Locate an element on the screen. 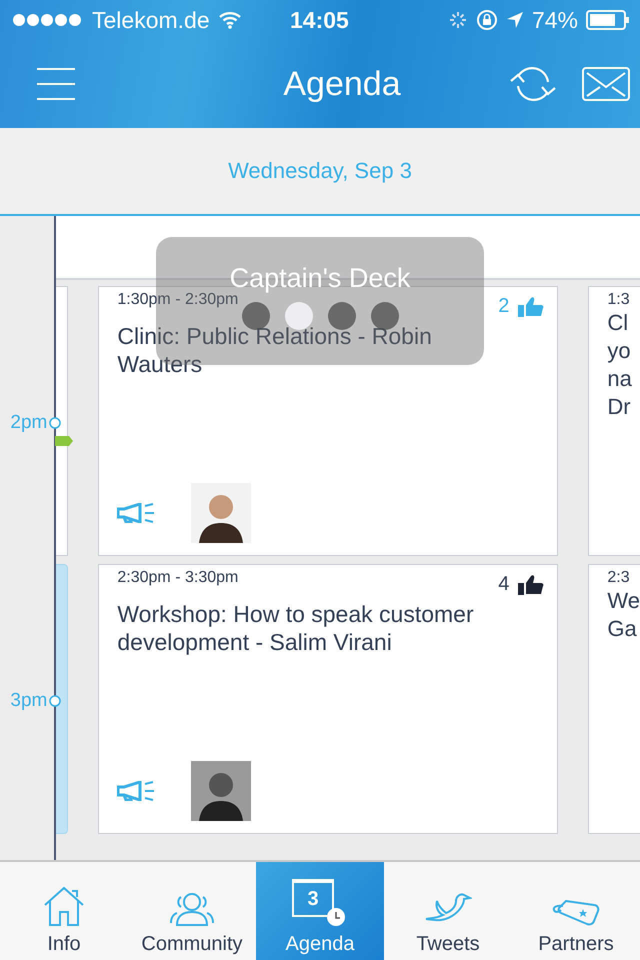  tab: Info is located at coordinates (64, 911).